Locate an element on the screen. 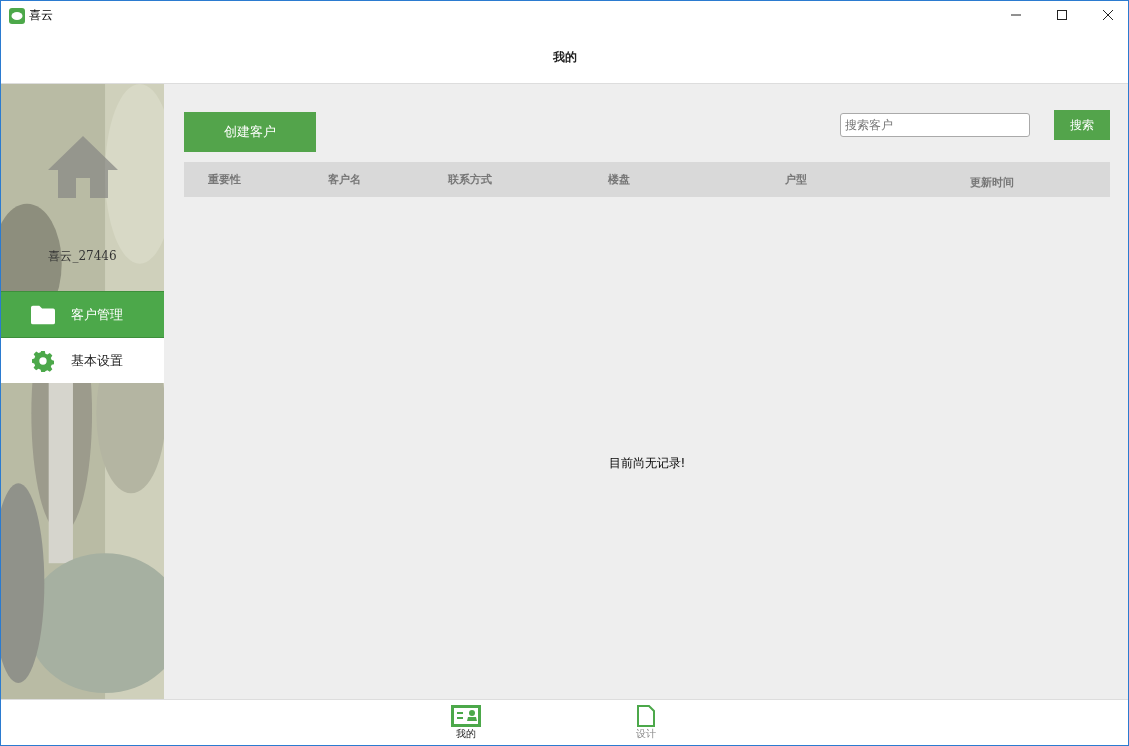 The height and width of the screenshot is (746, 1129). maximize-icon is located at coordinates (1062, 15).